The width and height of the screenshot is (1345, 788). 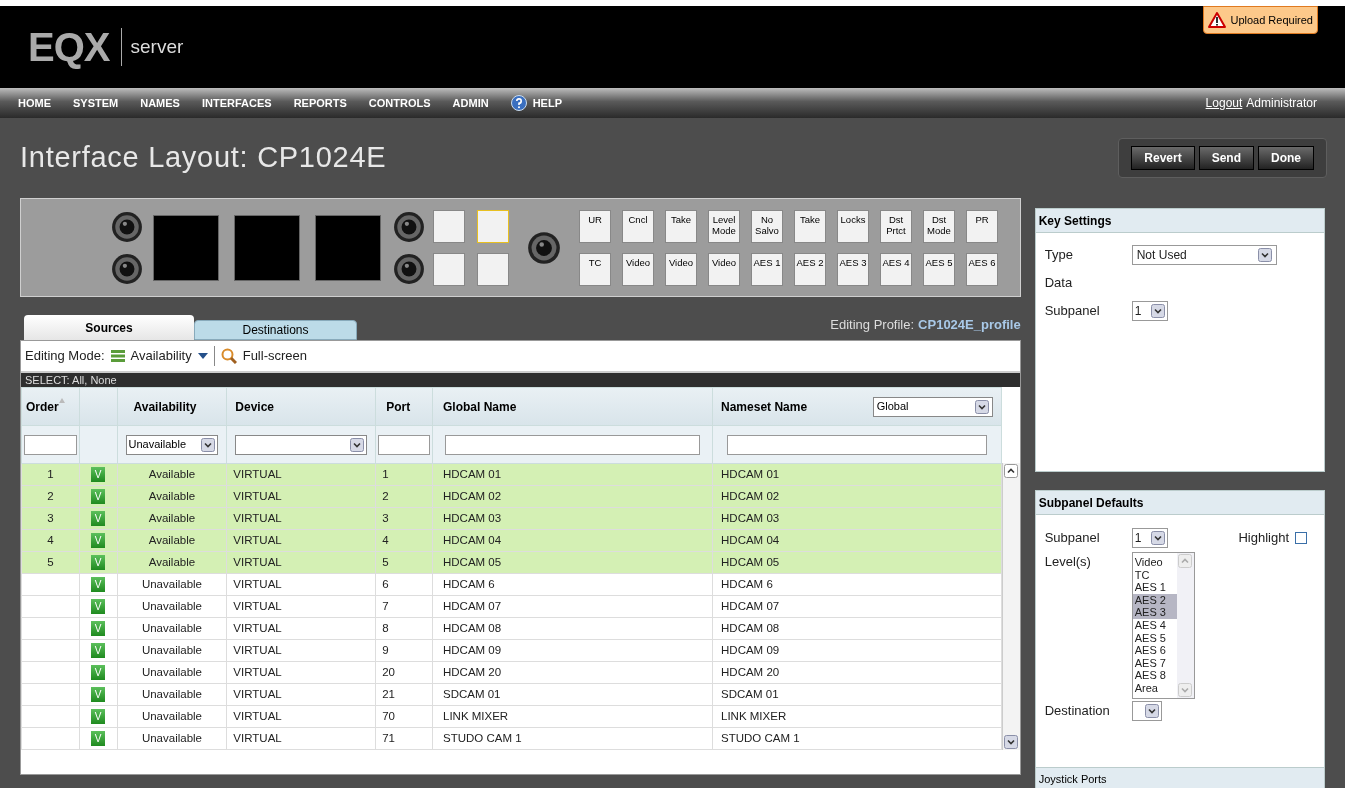 I want to click on tab: Sources, so click(x=109, y=327).